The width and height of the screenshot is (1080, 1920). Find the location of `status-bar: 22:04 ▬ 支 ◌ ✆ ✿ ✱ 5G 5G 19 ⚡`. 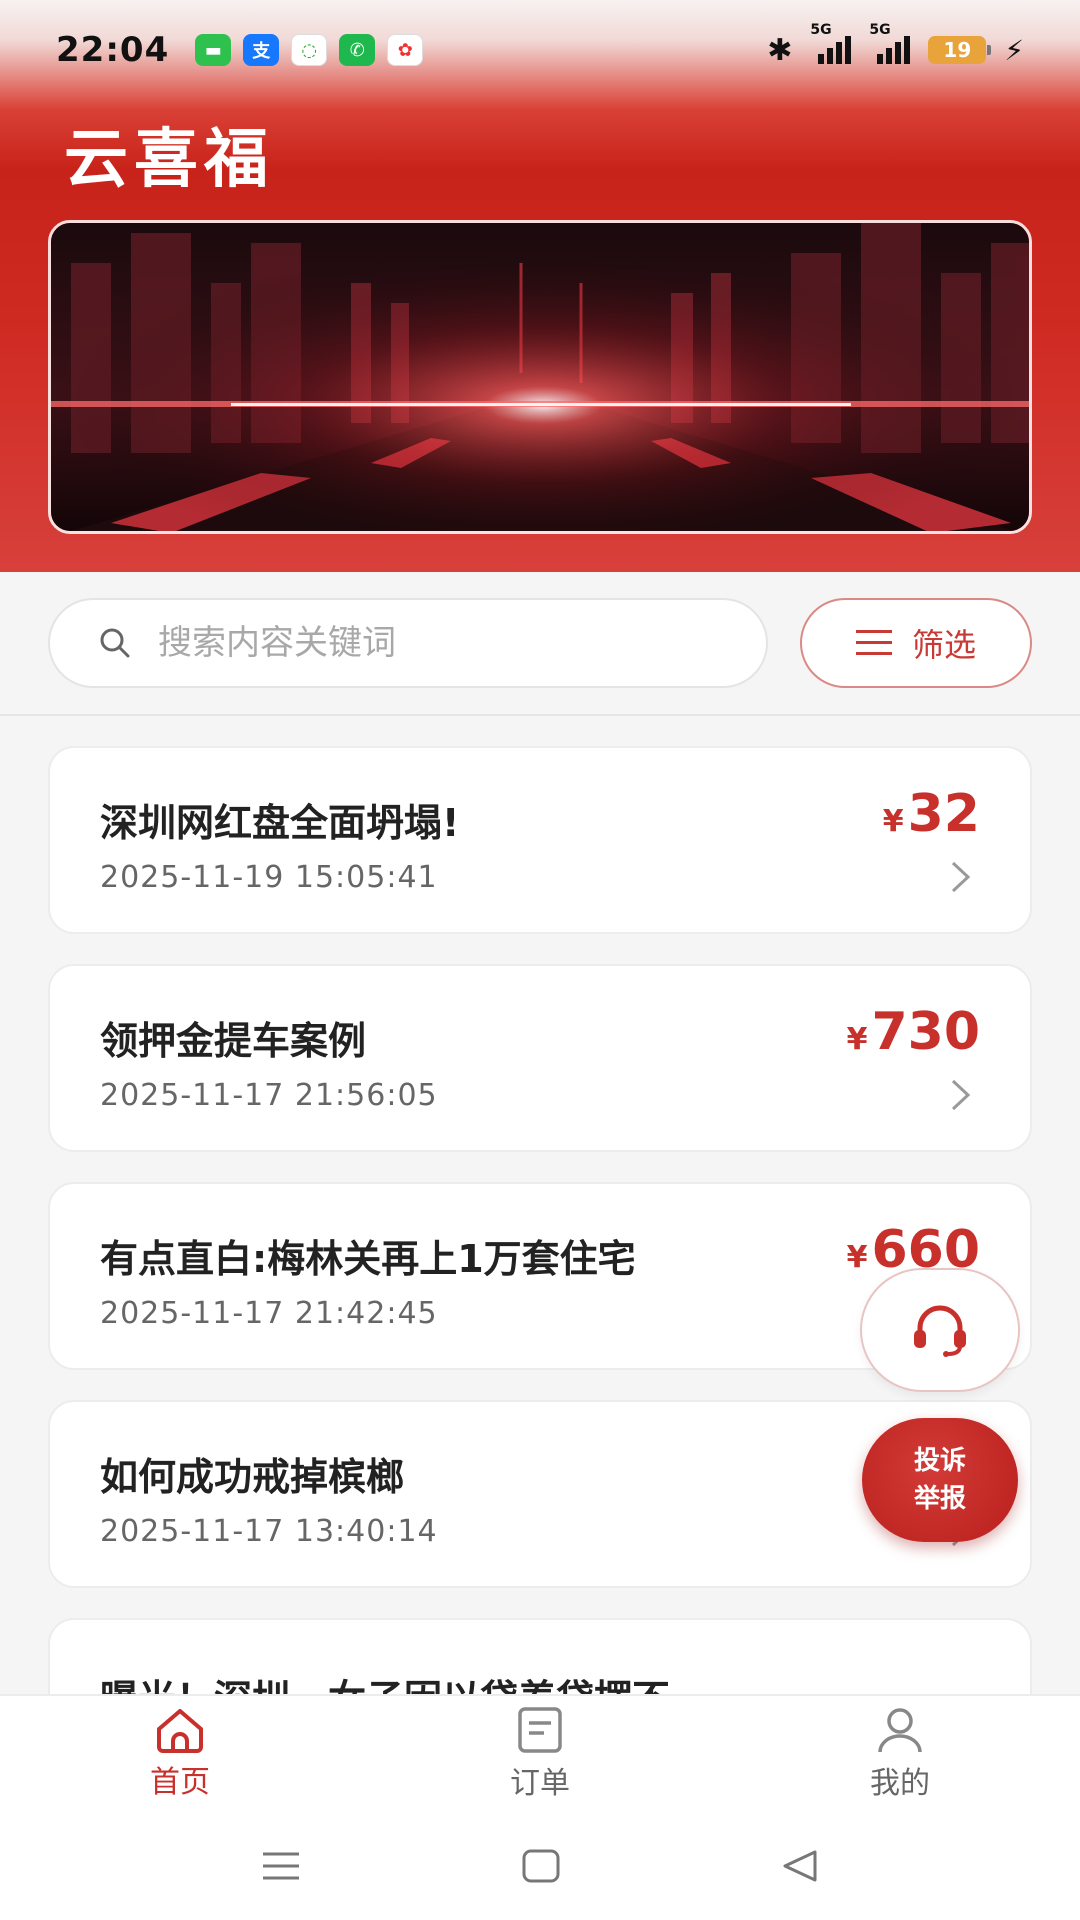

status-bar: 22:04 ▬ 支 ◌ ✆ ✿ ✱ 5G 5G 19 ⚡ is located at coordinates (540, 50).